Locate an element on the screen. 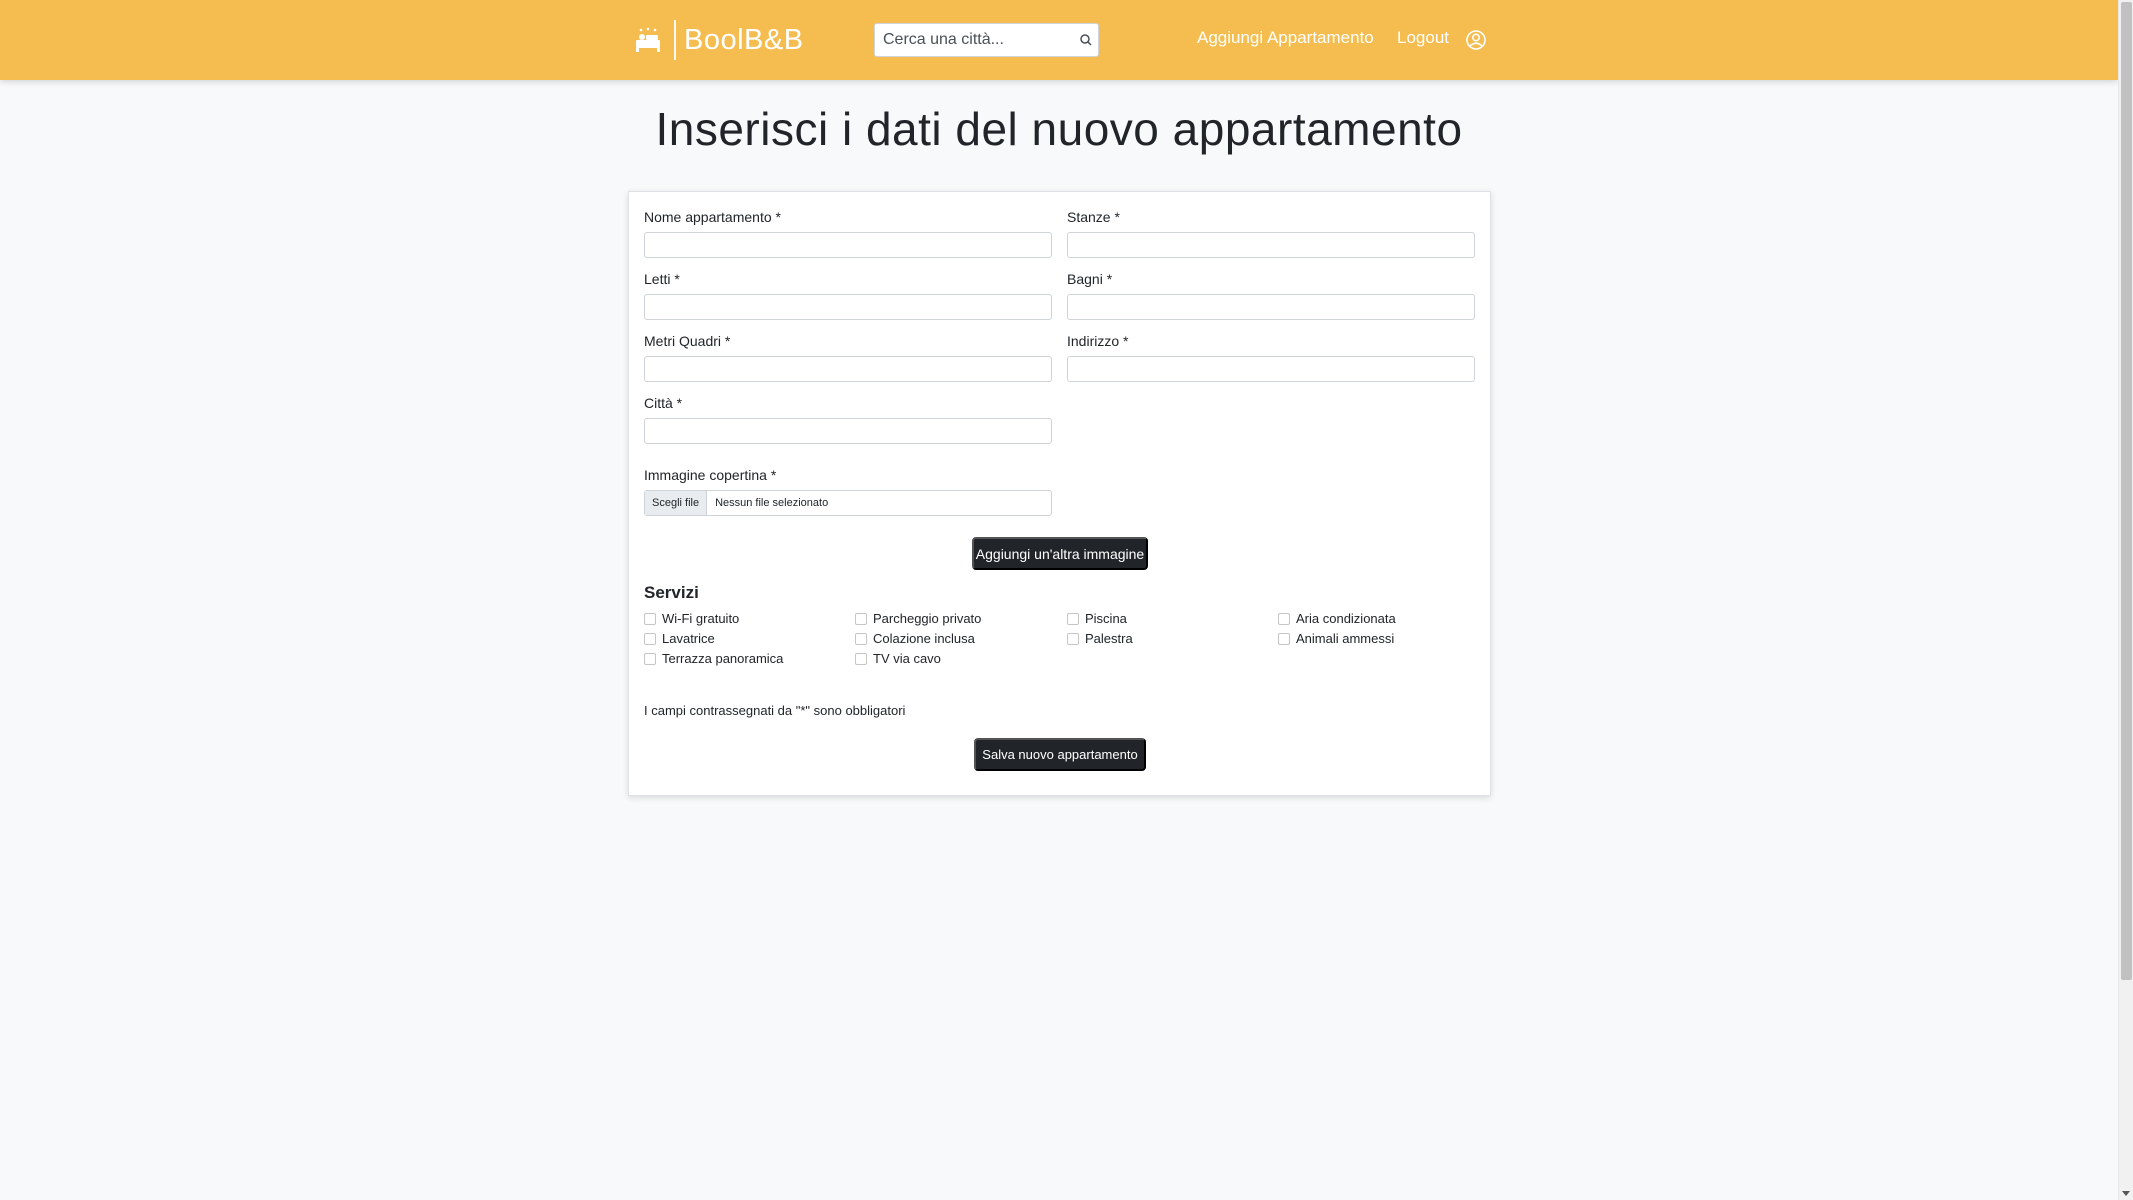 This screenshot has height=1200, width=2133. input-nome is located at coordinates (848, 245).